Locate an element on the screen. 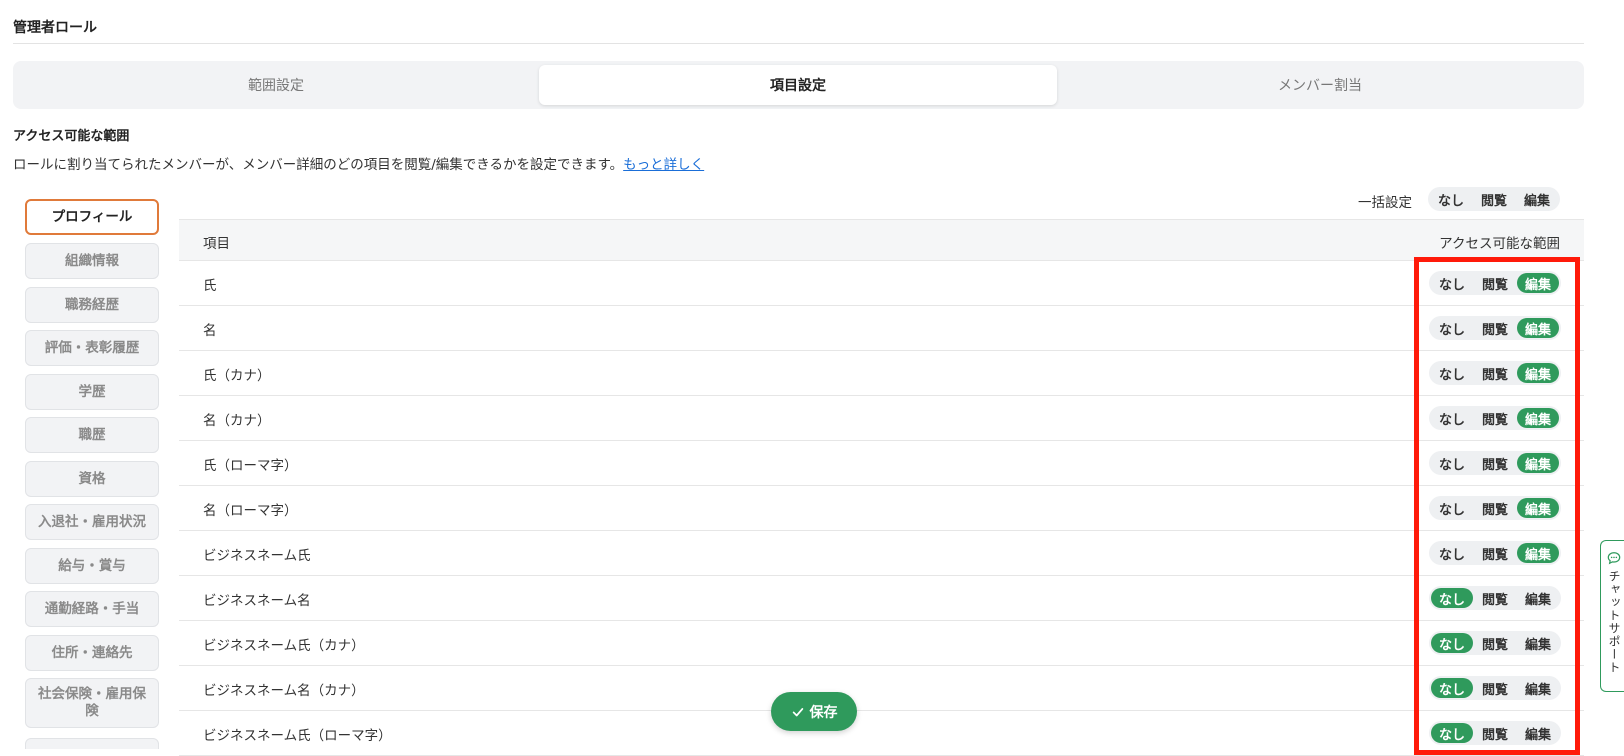 This screenshot has height=756, width=1624. tab-item-settings: 項目設定 is located at coordinates (798, 85).